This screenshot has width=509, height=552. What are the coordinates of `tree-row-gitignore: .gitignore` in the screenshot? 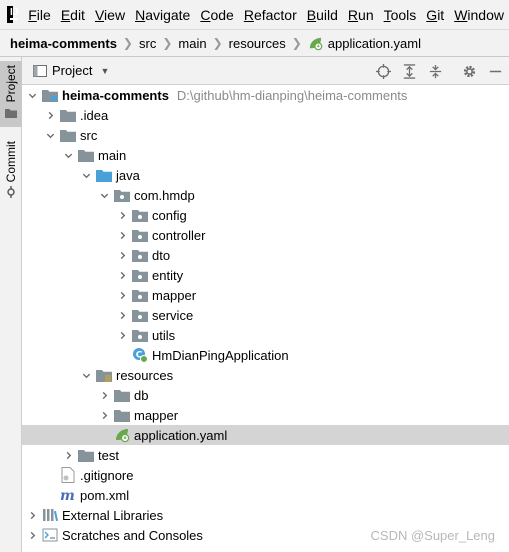 It's located at (265, 475).